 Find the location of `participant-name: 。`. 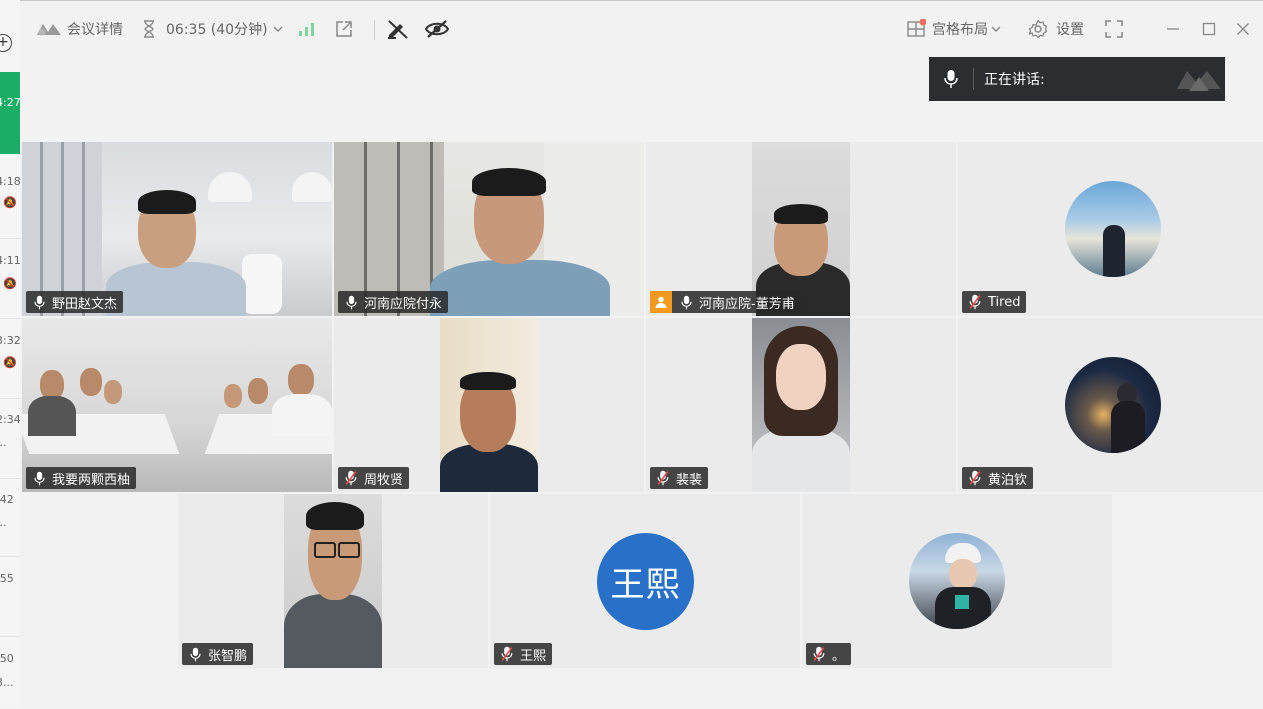

participant-name: 。 is located at coordinates (839, 656).